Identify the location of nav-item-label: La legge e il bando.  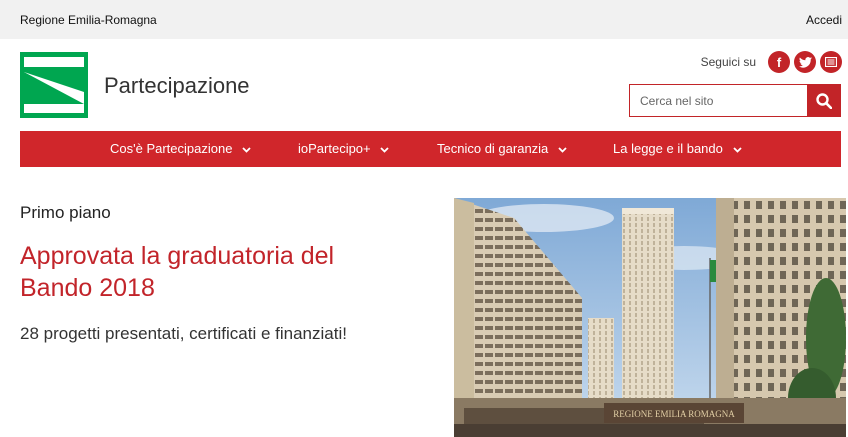
(668, 148).